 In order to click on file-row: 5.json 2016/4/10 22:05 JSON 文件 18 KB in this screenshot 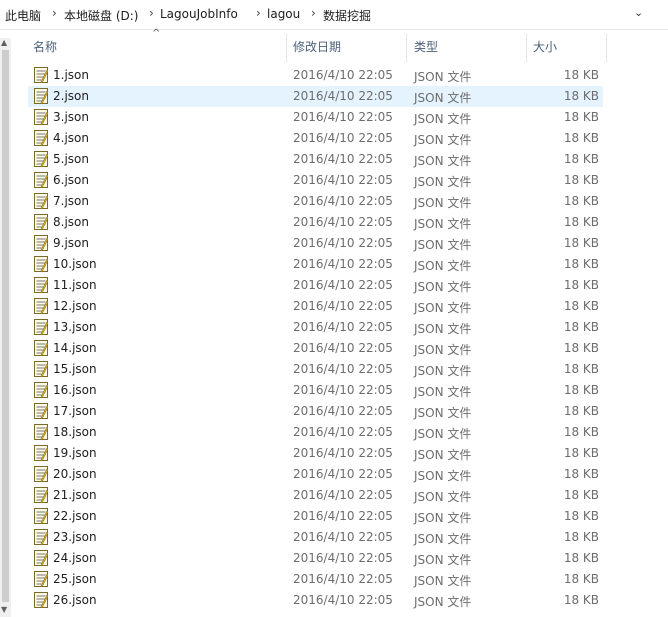, I will do `click(315, 159)`.